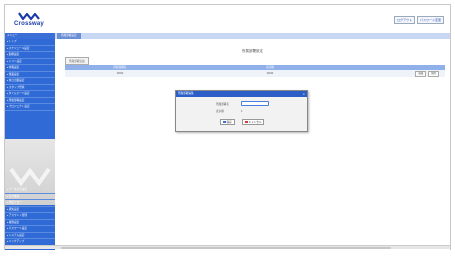 The image size is (455, 256). What do you see at coordinates (433, 73) in the screenshot?
I see `delete-button: 削除` at bounding box center [433, 73].